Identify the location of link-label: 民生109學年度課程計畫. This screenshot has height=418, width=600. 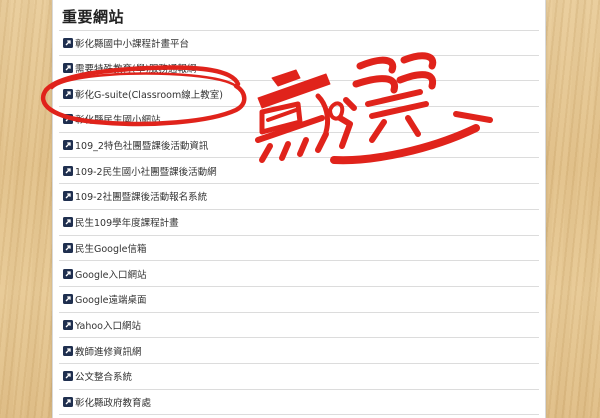
(127, 224).